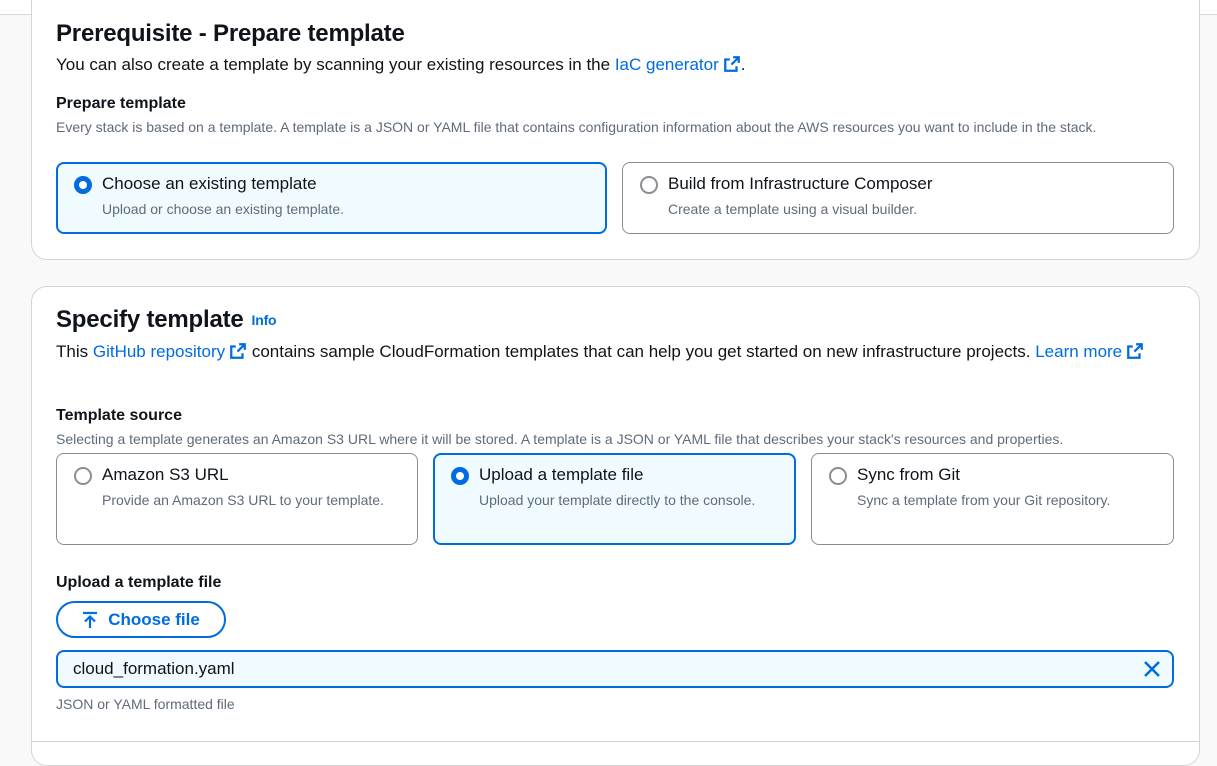 This screenshot has height=766, width=1217. I want to click on learn-more-text: Learn more, so click(1078, 351).